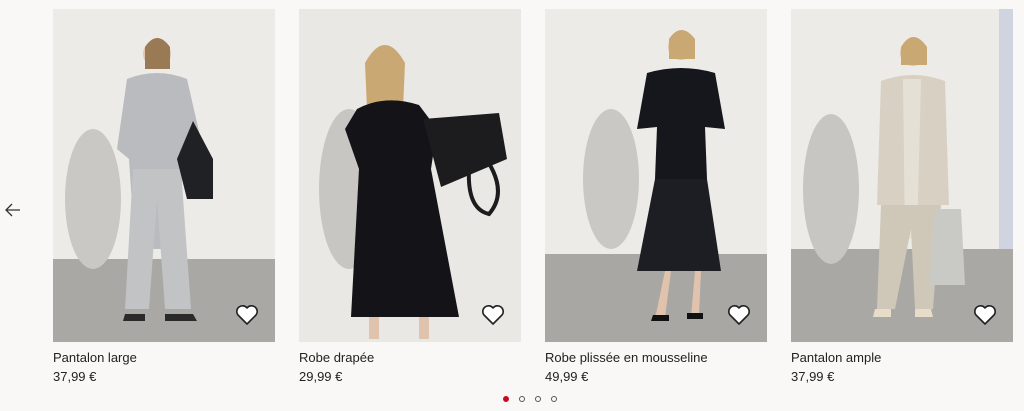  What do you see at coordinates (321, 376) in the screenshot?
I see `product-price: 29,99 €` at bounding box center [321, 376].